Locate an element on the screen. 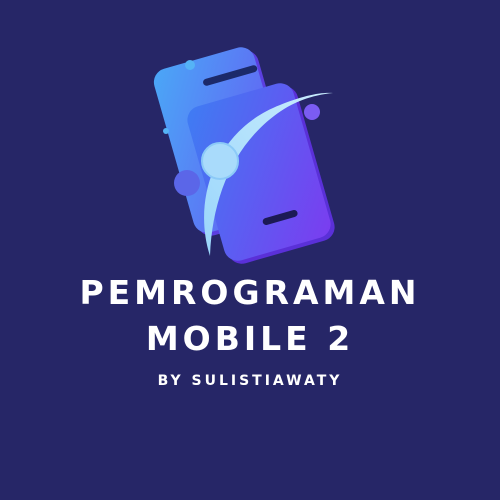 The width and height of the screenshot is (500, 500). title-line-1: PEMROGRAMAN is located at coordinates (250, 292).